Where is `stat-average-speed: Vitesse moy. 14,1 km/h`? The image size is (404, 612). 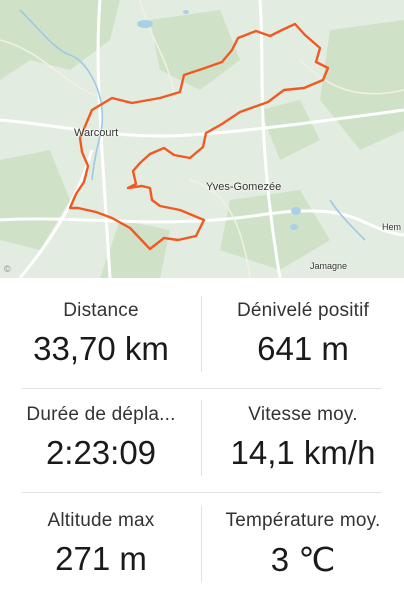 stat-average-speed: Vitesse moy. 14,1 km/h is located at coordinates (303, 438).